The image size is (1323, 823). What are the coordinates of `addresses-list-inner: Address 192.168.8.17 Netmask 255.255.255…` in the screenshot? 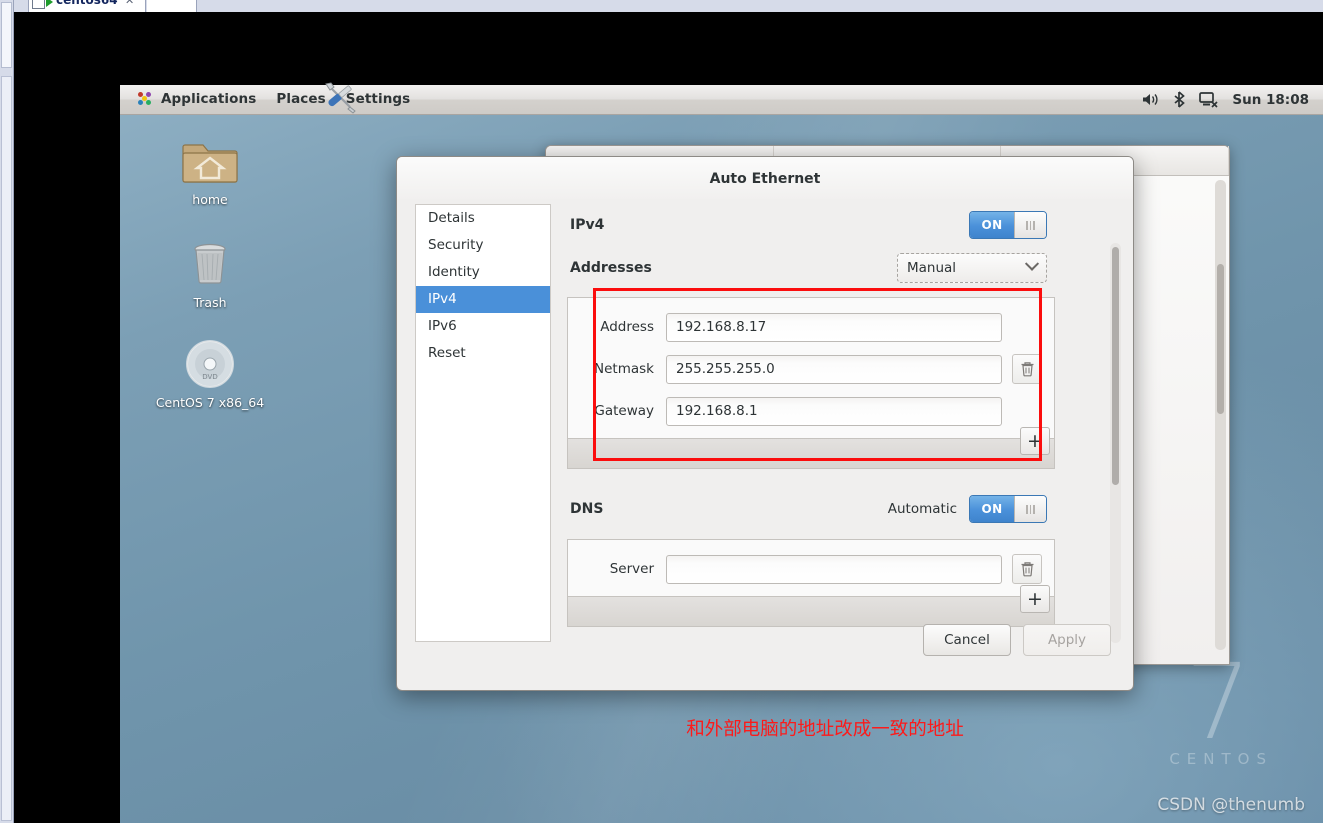 It's located at (811, 368).